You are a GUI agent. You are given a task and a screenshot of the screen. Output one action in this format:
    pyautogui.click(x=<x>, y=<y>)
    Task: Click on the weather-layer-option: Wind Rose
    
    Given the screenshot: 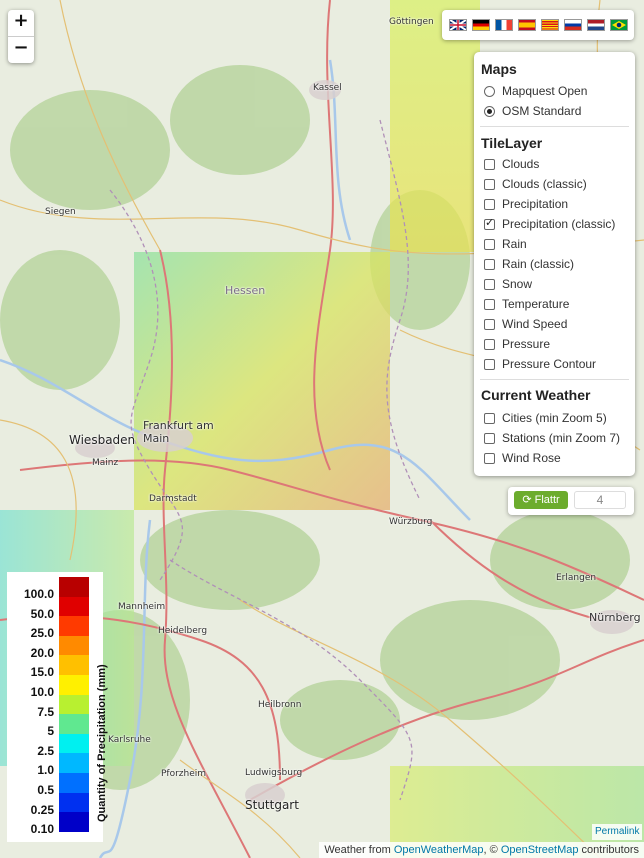 What is the action you would take?
    pyautogui.click(x=522, y=458)
    